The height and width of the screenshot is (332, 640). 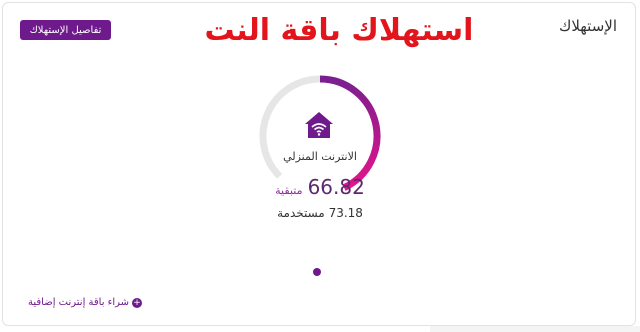 I want to click on home-wifi-icon, so click(x=319, y=125).